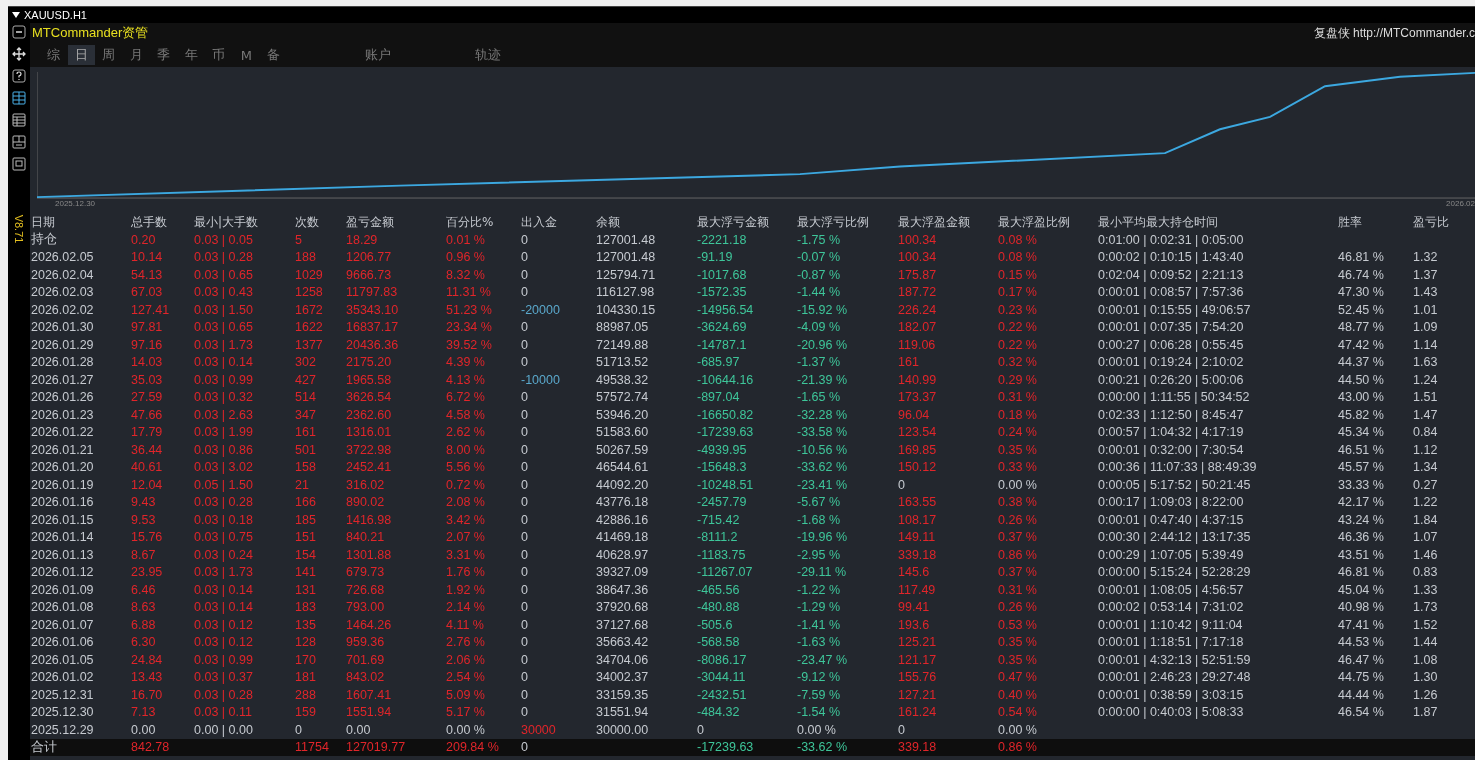 The height and width of the screenshot is (760, 1475). I want to click on table-cell-text: 42.17 %, so click(1361, 502).